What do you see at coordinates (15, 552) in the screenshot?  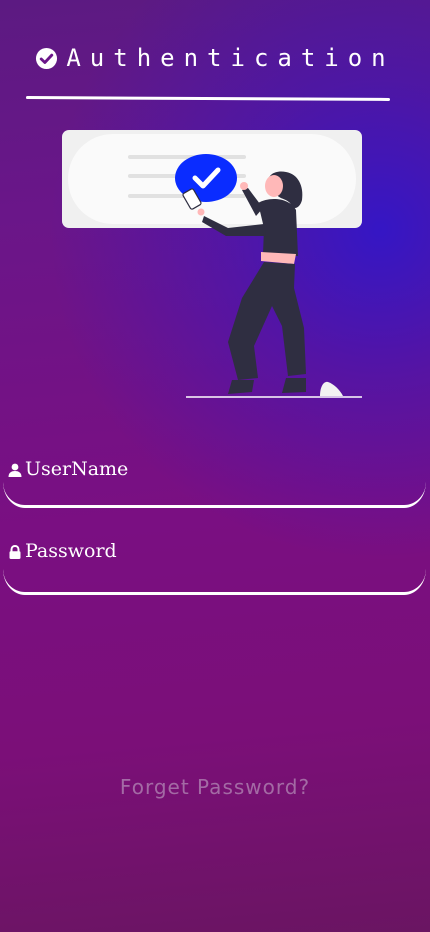 I see `lock-icon` at bounding box center [15, 552].